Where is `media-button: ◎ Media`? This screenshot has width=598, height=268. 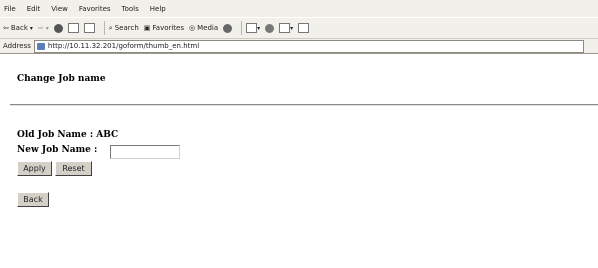 media-button: ◎ Media is located at coordinates (203, 28).